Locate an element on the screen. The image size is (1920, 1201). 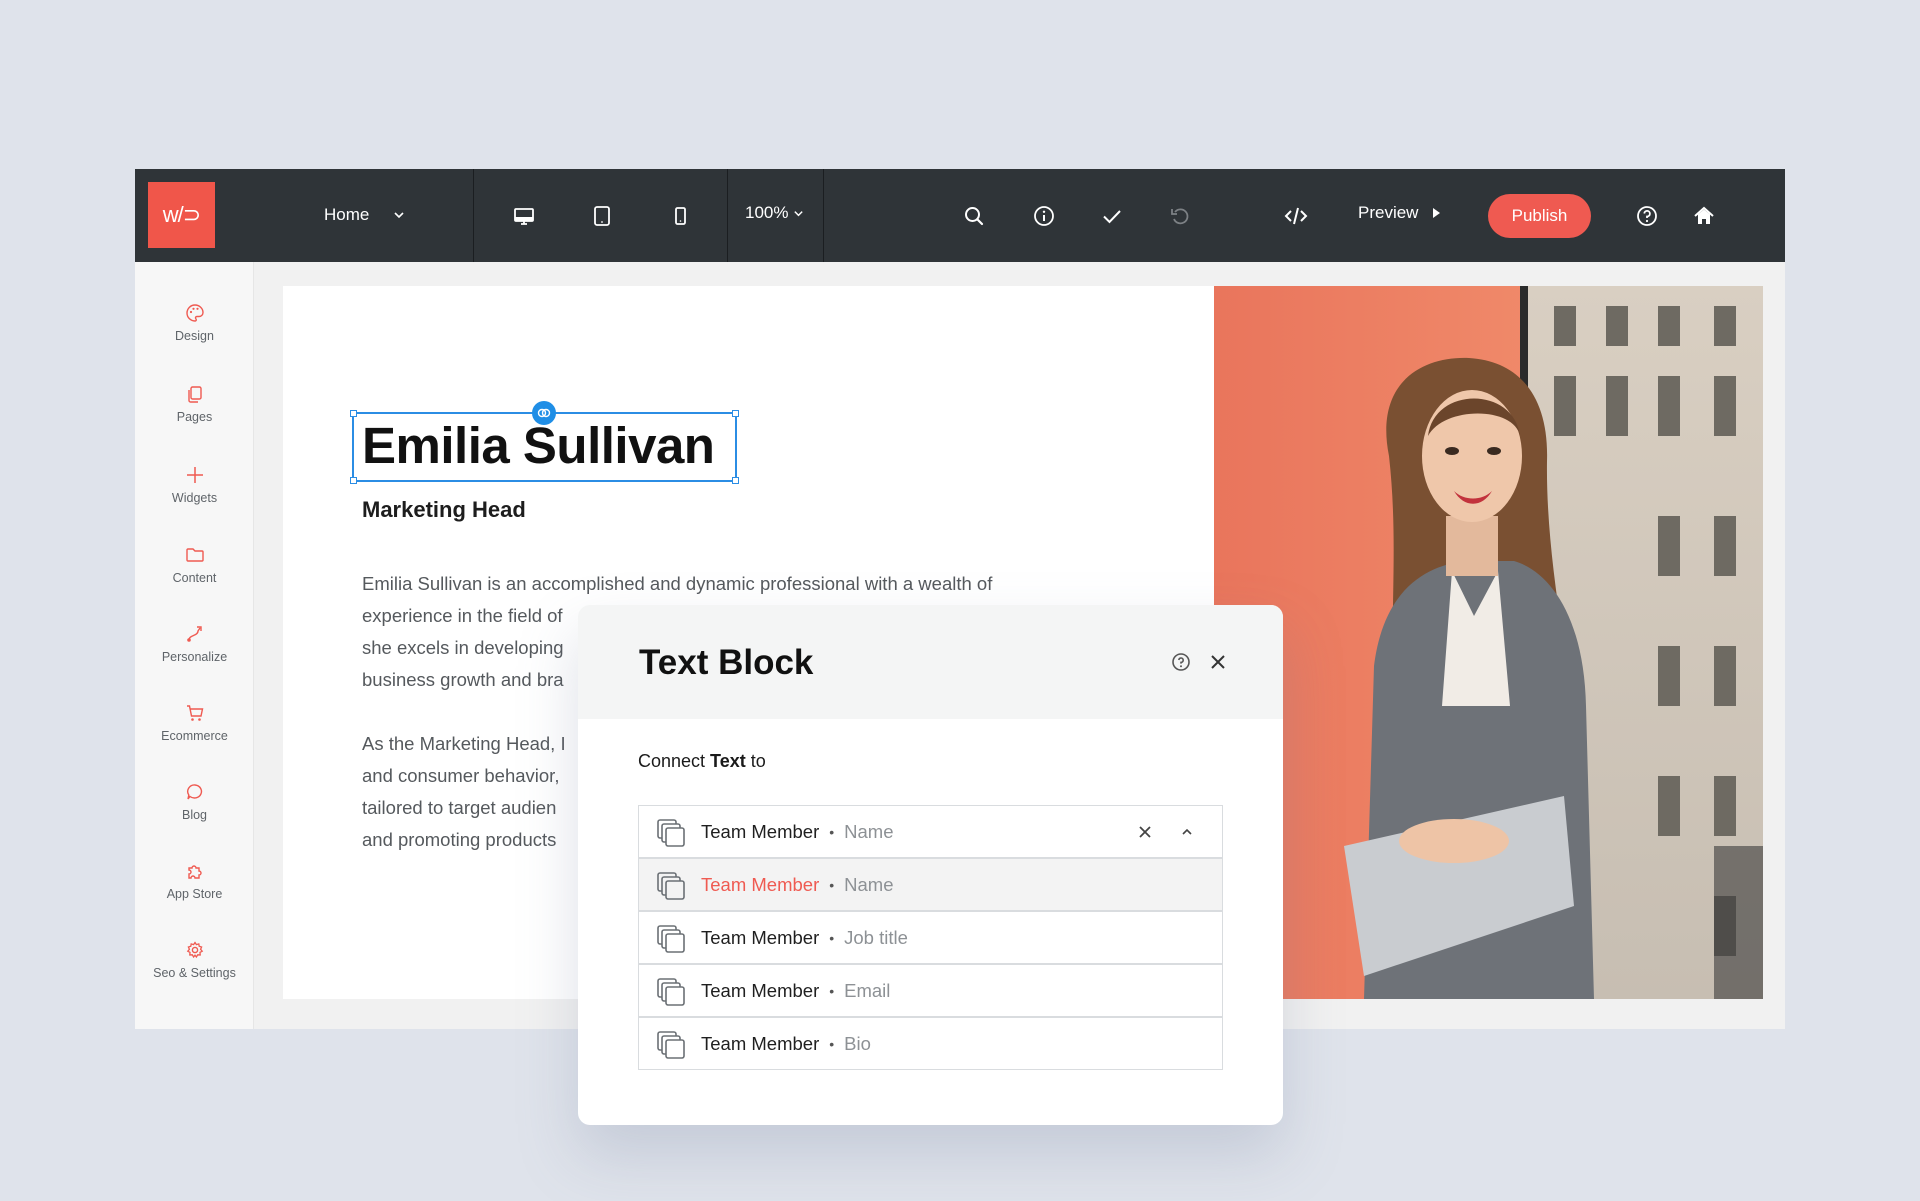
sidebar-item-label: Ecommerce is located at coordinates (194, 736).